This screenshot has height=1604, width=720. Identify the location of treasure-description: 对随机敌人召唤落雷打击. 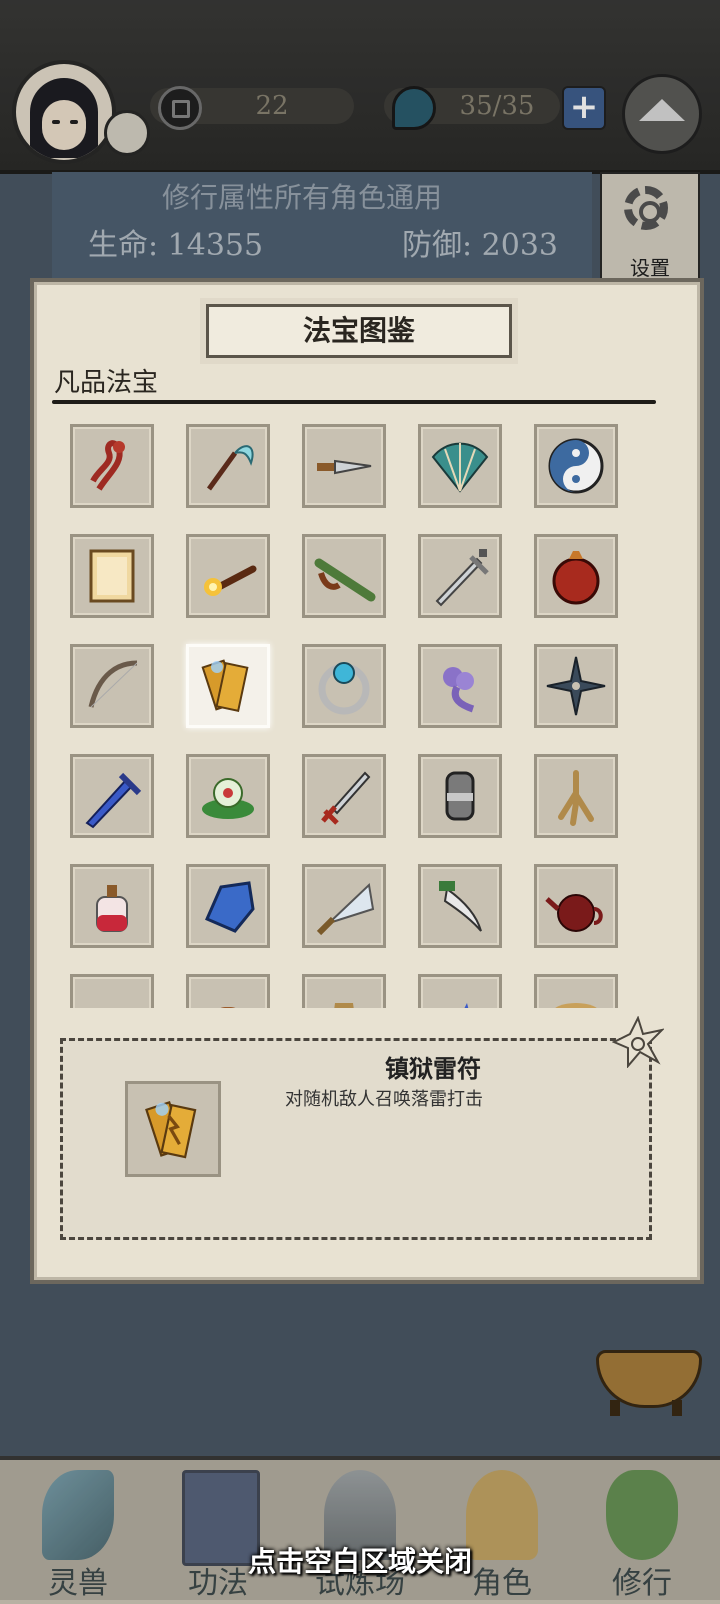
(384, 1099).